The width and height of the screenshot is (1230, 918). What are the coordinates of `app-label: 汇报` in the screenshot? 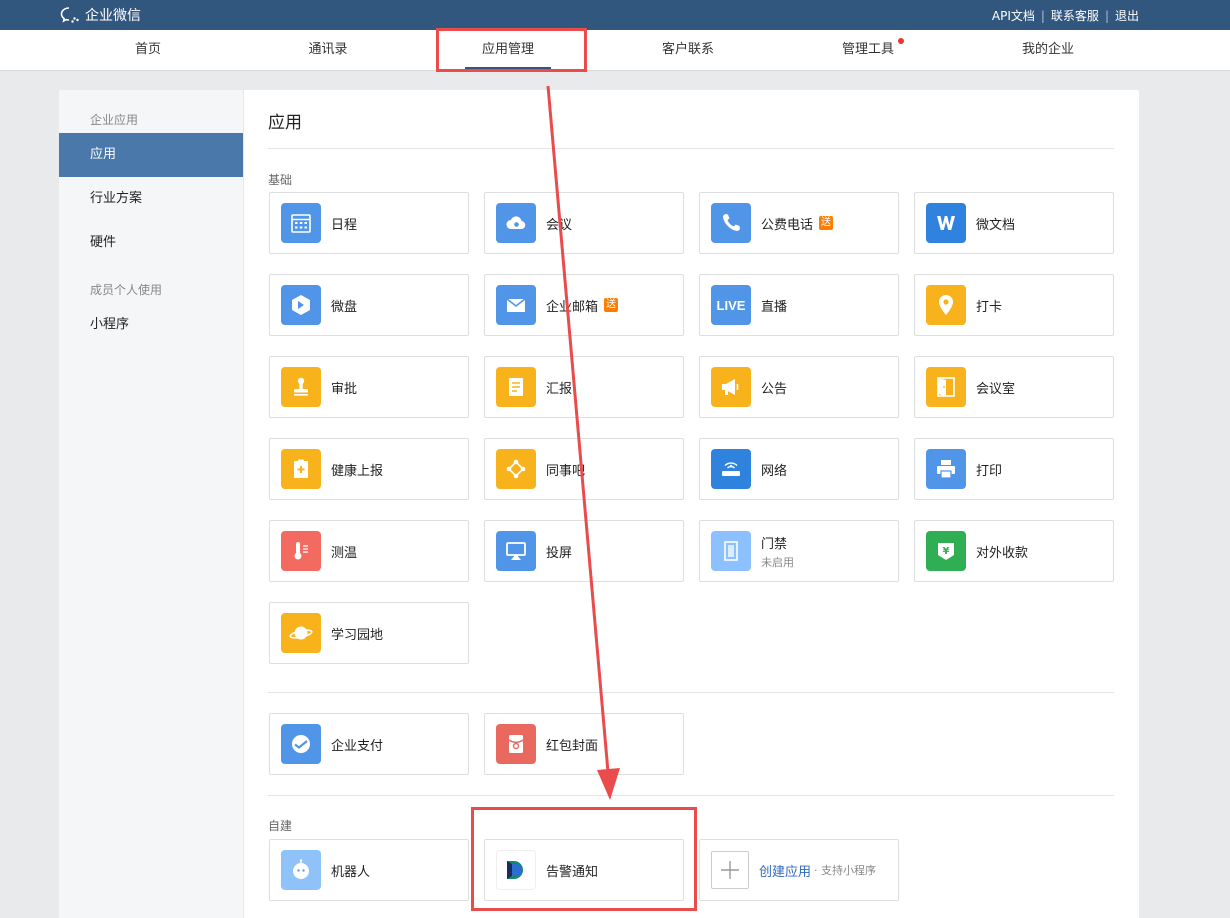 It's located at (559, 389).